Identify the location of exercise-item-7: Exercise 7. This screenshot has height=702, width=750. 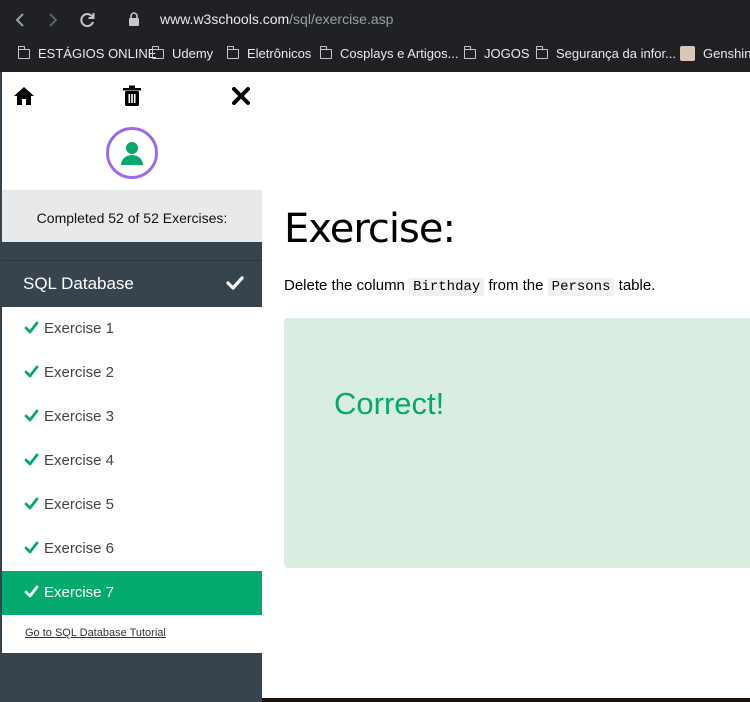
(132, 593).